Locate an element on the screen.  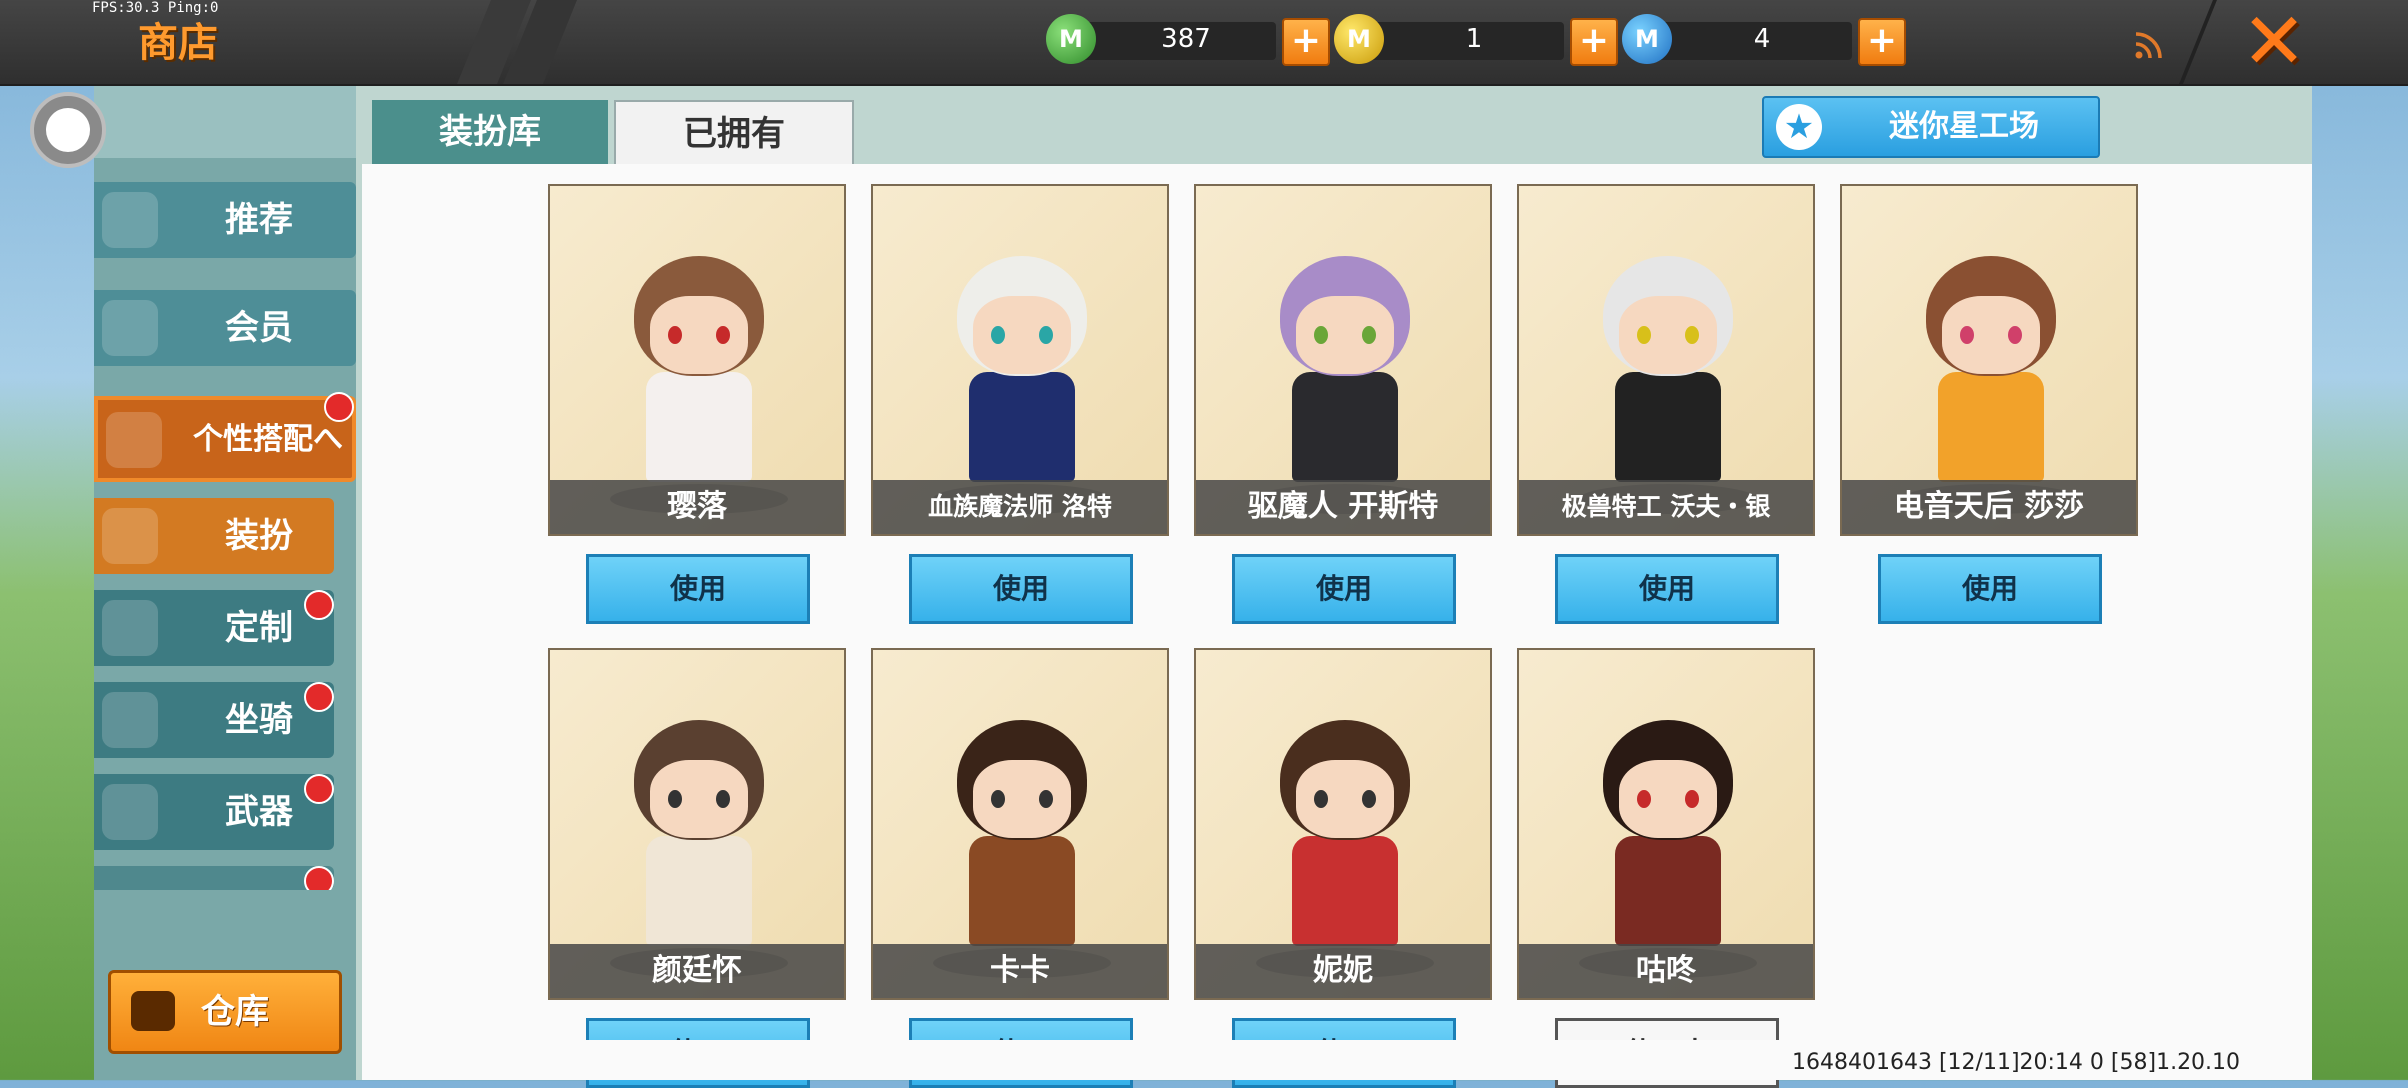
sidebar-item-vip: 会员 is located at coordinates (225, 328).